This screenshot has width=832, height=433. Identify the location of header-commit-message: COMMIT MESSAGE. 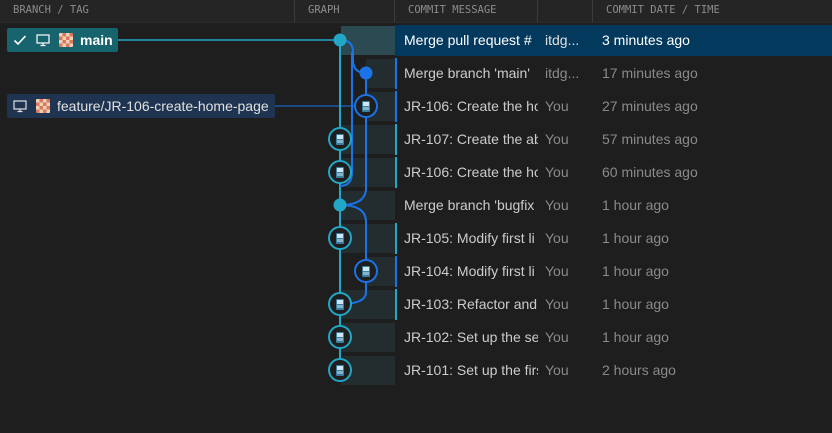
(466, 11).